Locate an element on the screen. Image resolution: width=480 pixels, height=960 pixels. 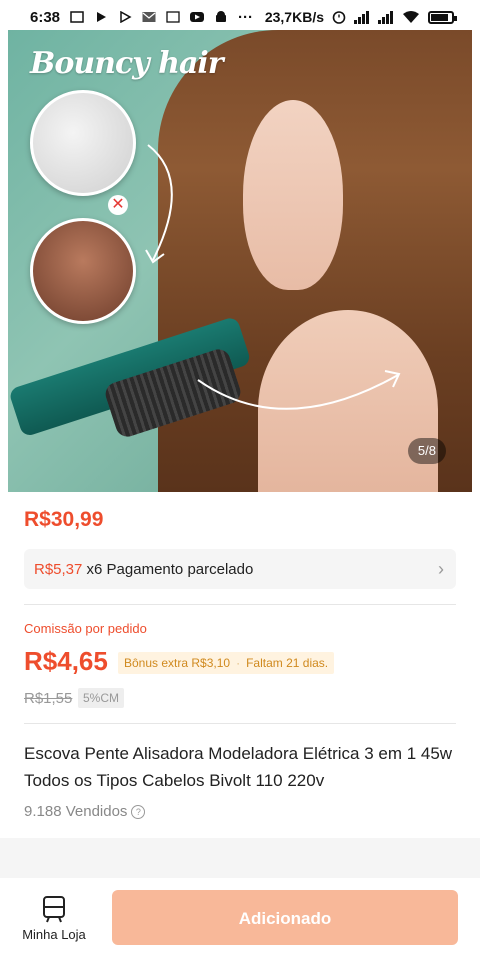
installment-text-group: R$5,37 x6 Pagamento parcelado is located at coordinates (143, 569).